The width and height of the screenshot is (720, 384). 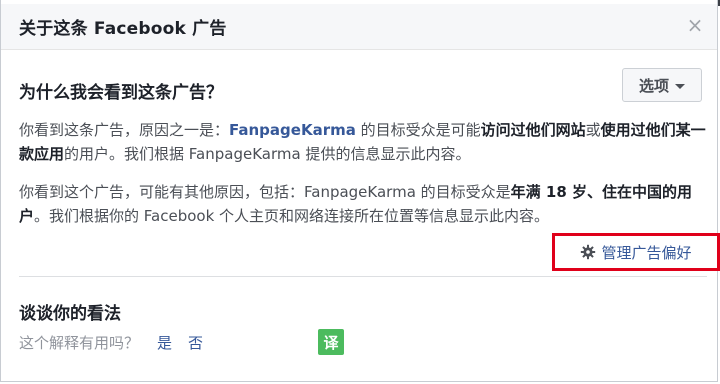 What do you see at coordinates (646, 252) in the screenshot?
I see `manage-label: 管理广告偏好` at bounding box center [646, 252].